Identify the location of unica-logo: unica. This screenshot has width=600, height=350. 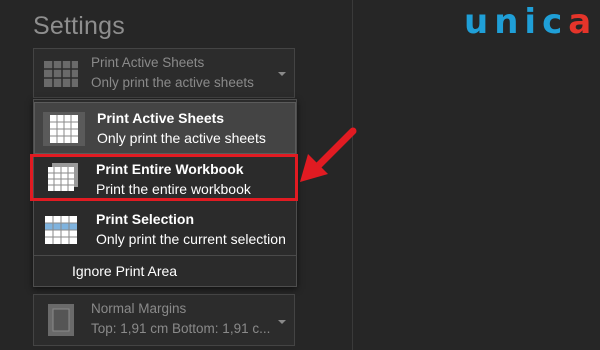
(530, 22).